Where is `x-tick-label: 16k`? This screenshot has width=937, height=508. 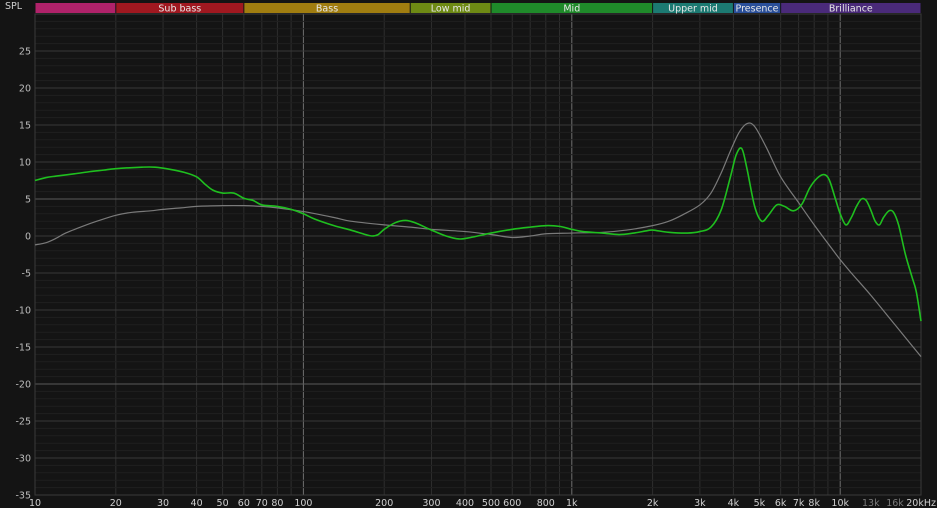 x-tick-label: 16k is located at coordinates (895, 503).